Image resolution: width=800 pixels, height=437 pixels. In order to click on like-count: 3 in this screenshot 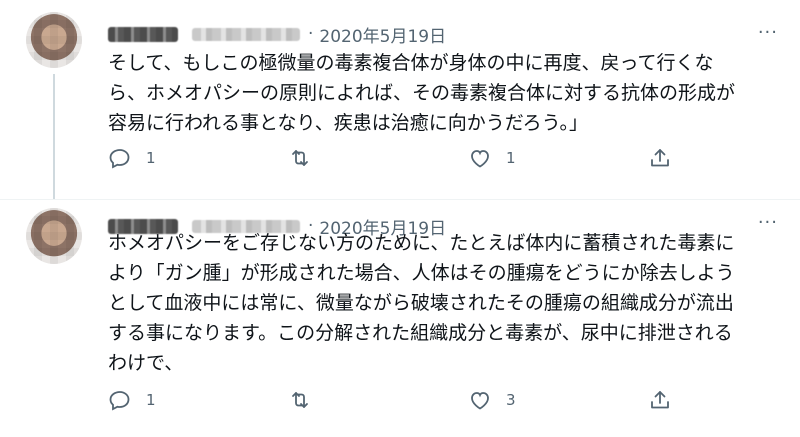, I will do `click(511, 400)`.